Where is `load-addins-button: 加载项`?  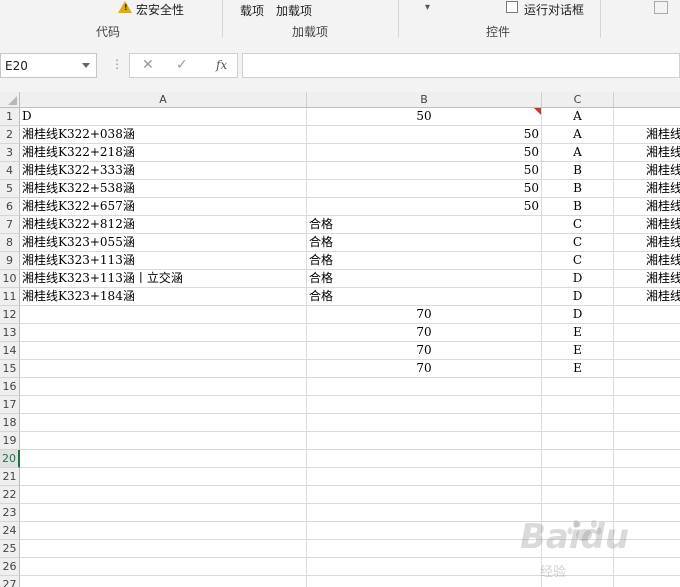 load-addins-button: 加载项 is located at coordinates (294, 10).